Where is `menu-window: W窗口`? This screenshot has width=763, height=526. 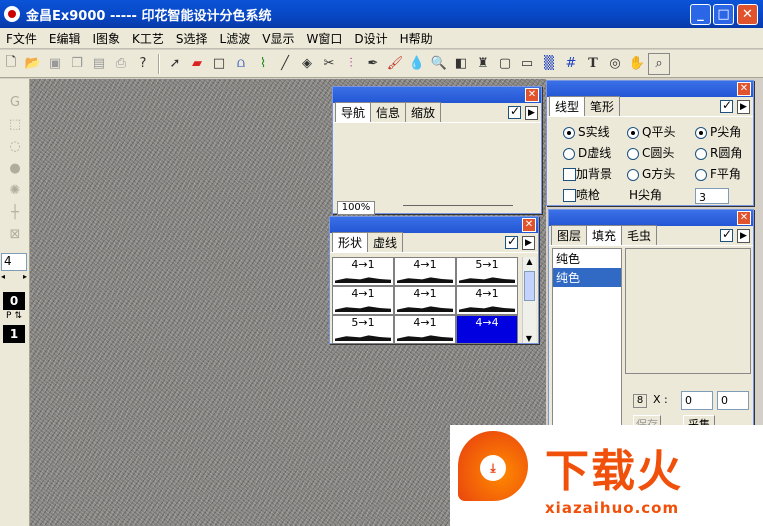
menu-window: W窗口 is located at coordinates (324, 38).